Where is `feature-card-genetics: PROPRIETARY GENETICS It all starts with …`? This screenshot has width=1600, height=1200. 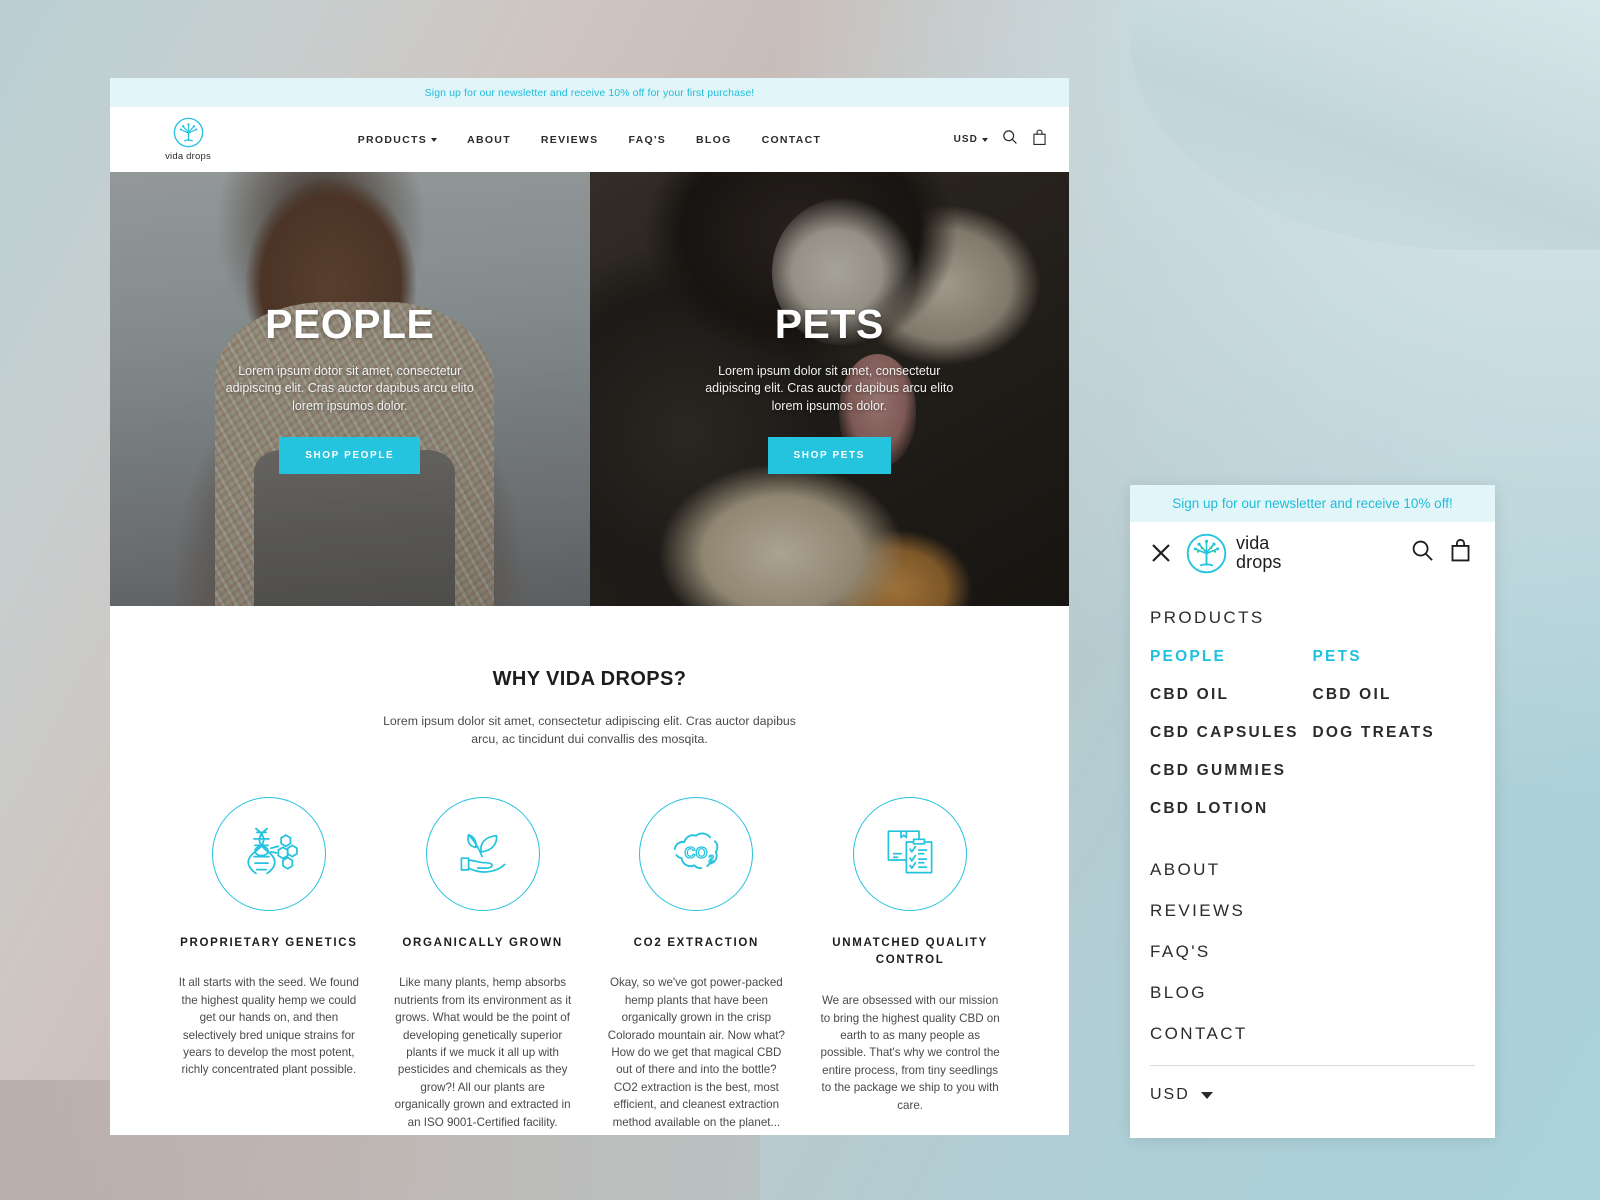
feature-card-genetics: PROPRIETARY GENETICS It all starts with … is located at coordinates (269, 963).